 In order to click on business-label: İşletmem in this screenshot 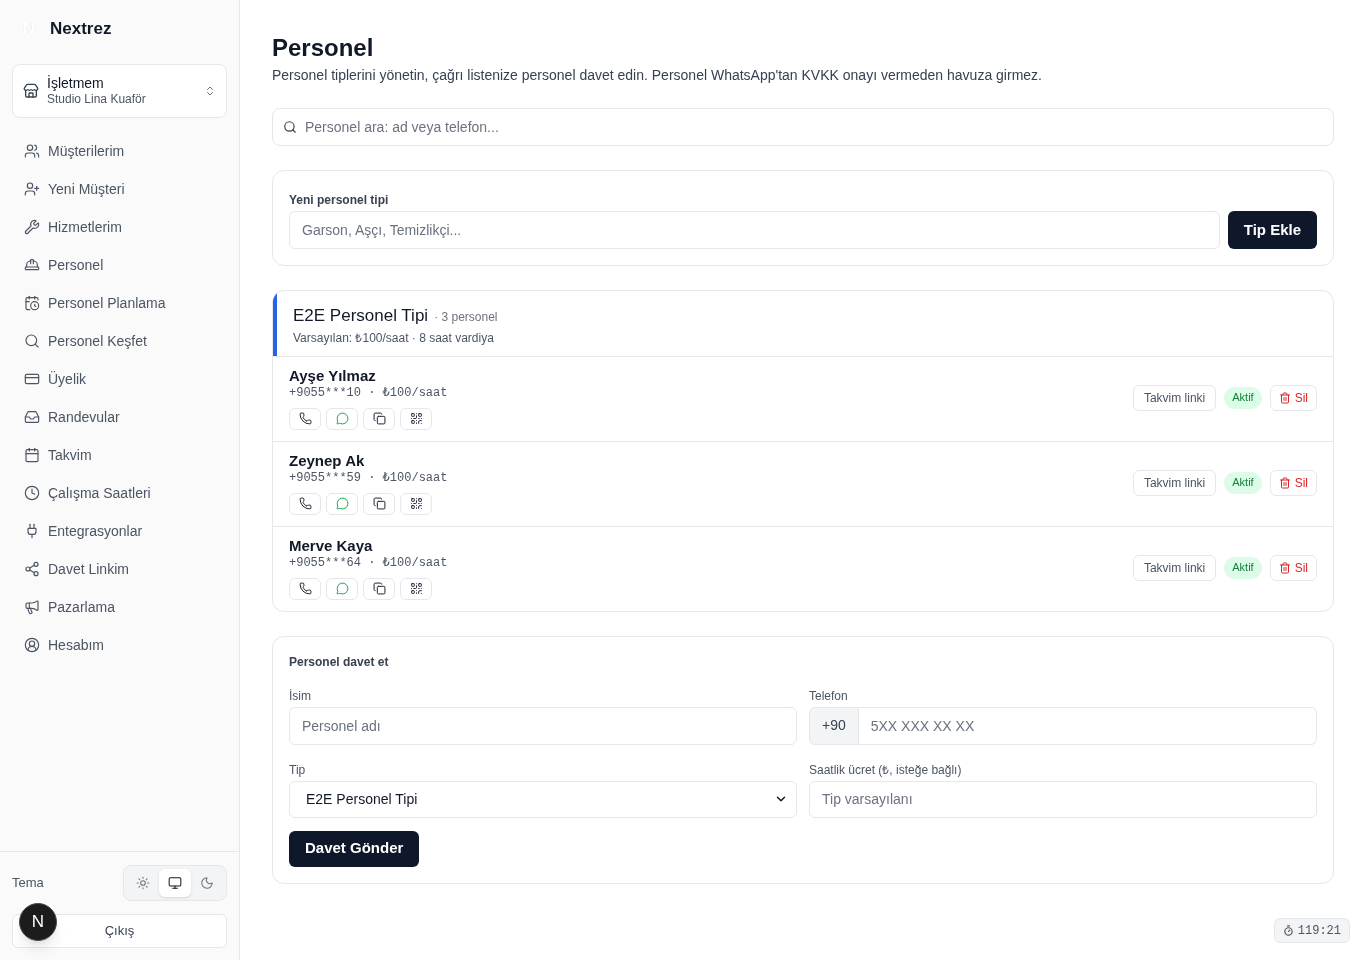, I will do `click(75, 83)`.